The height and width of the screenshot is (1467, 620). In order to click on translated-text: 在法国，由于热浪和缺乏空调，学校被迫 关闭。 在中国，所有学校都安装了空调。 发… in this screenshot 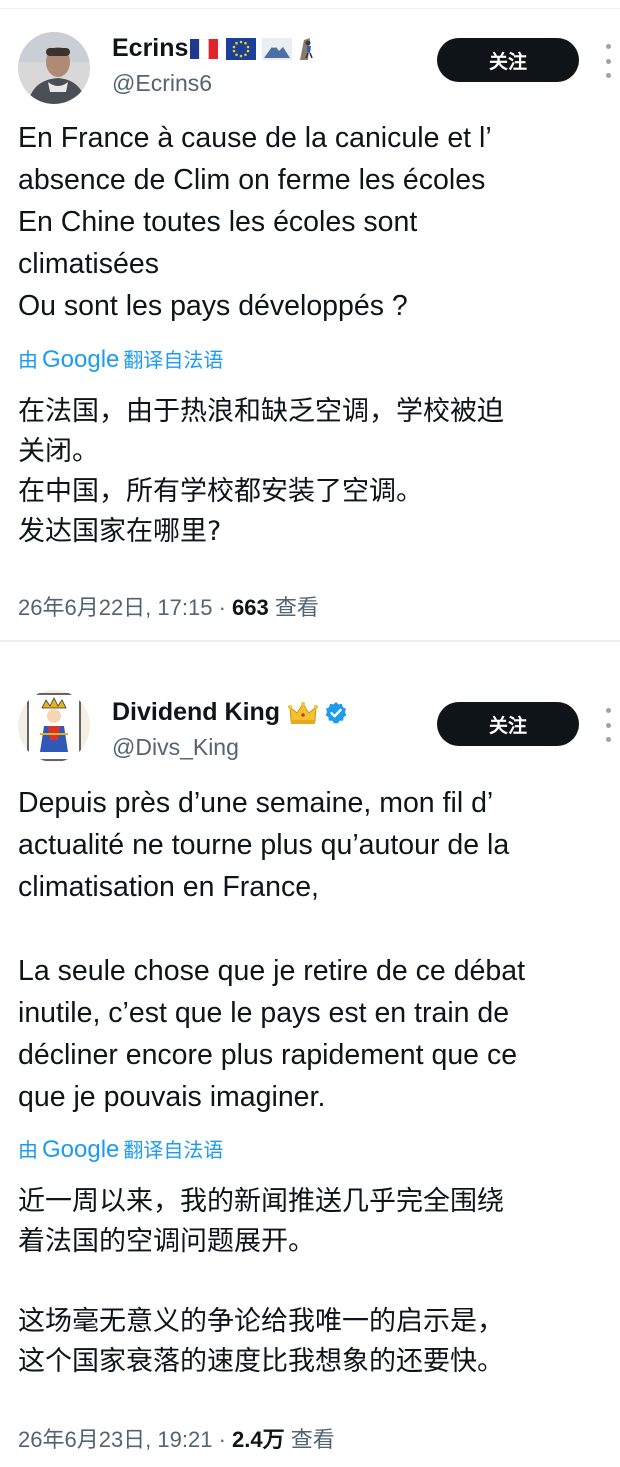, I will do `click(261, 471)`.